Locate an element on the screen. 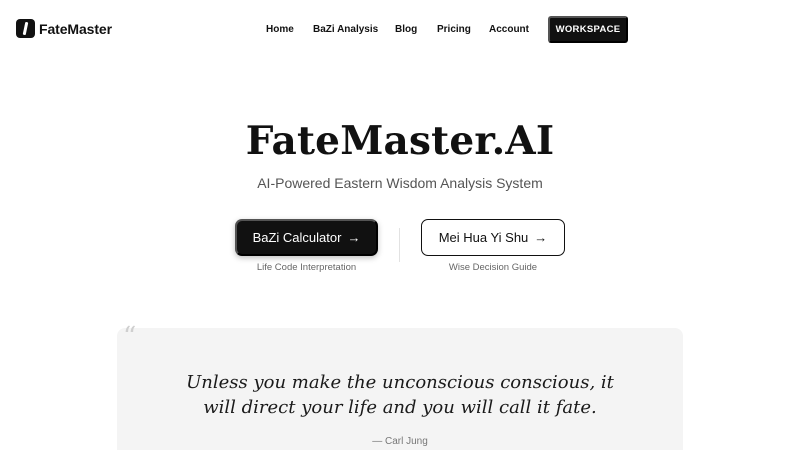  bazi-calculator-caption: Life Code Interpretation is located at coordinates (306, 267).